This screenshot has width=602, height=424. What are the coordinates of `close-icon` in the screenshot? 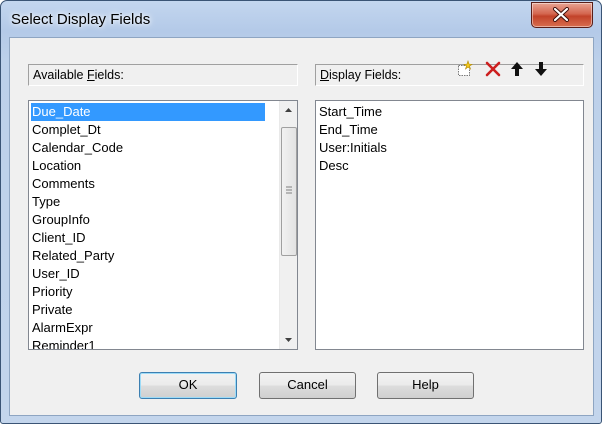 It's located at (561, 14).